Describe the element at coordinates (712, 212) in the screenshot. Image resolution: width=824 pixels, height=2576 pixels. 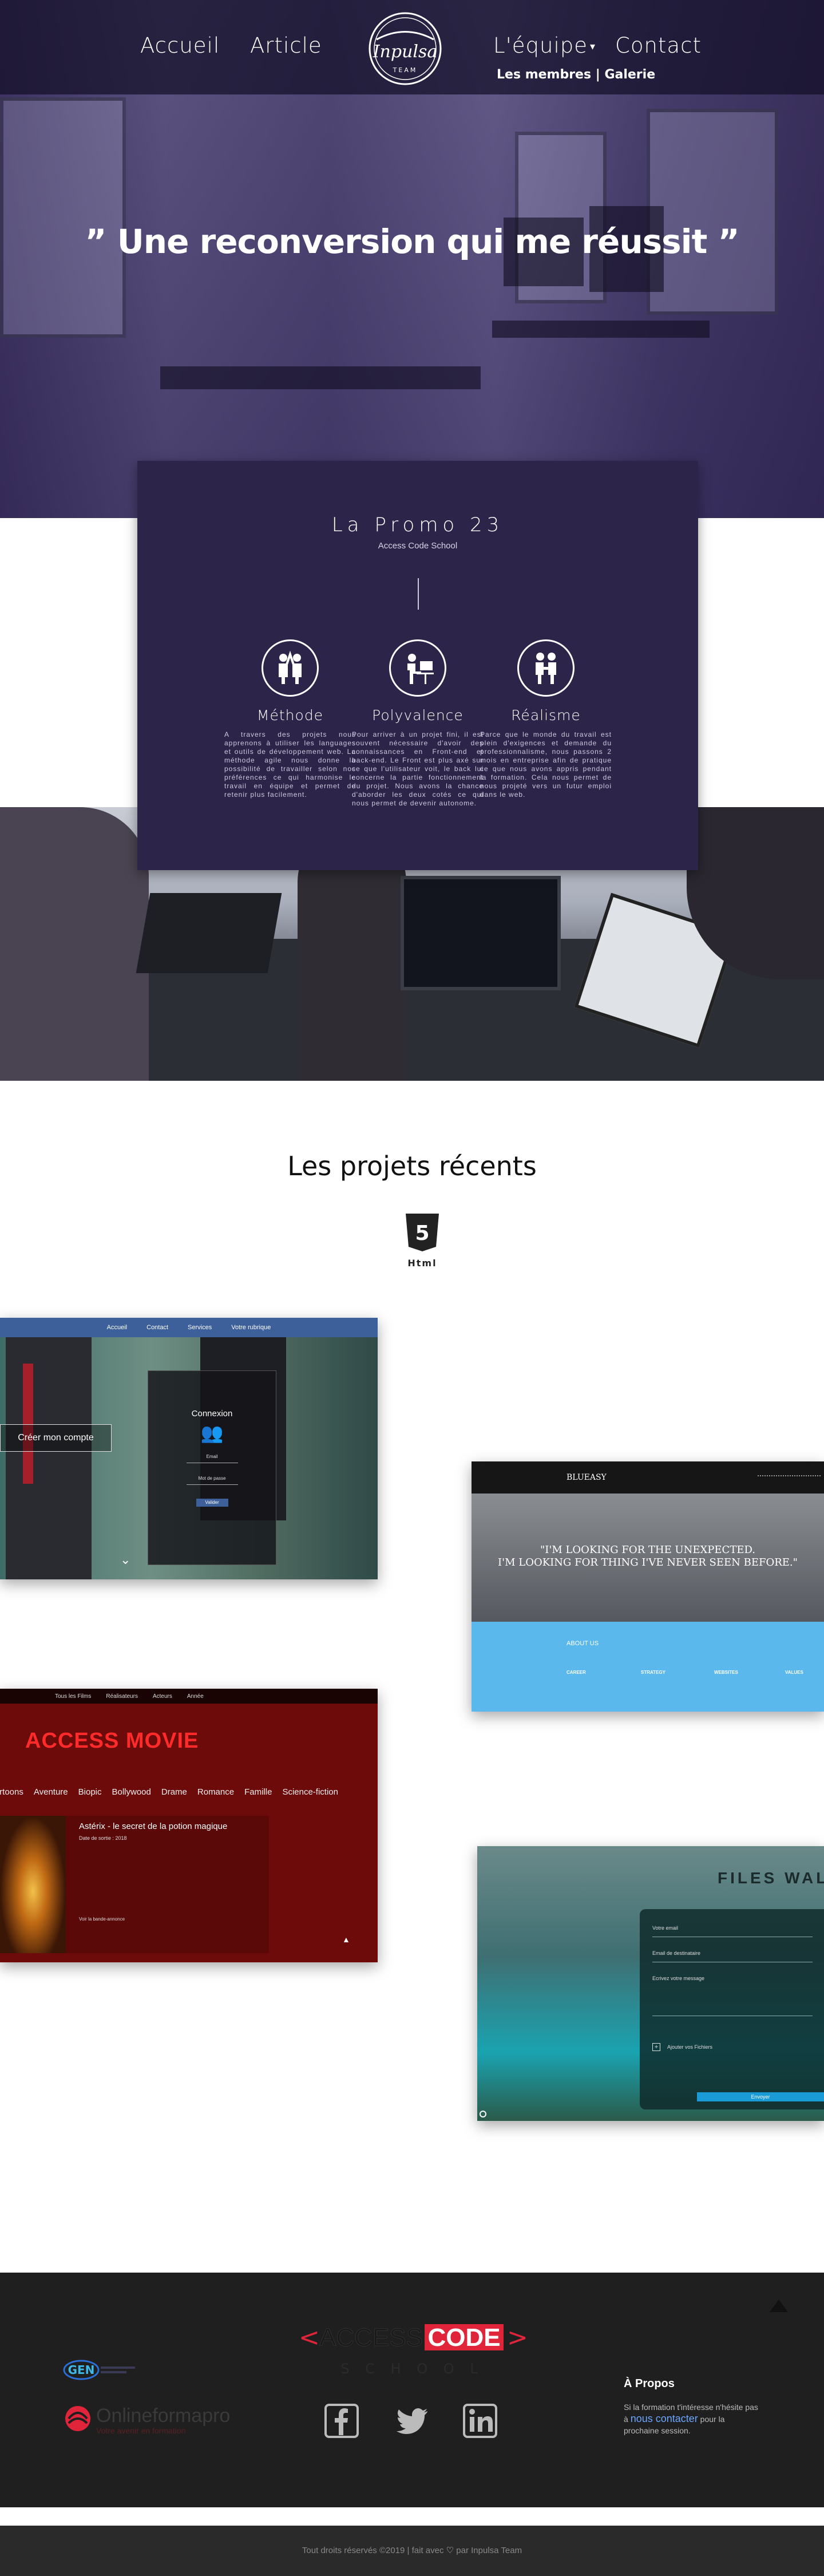
I see `hero-window` at that location.